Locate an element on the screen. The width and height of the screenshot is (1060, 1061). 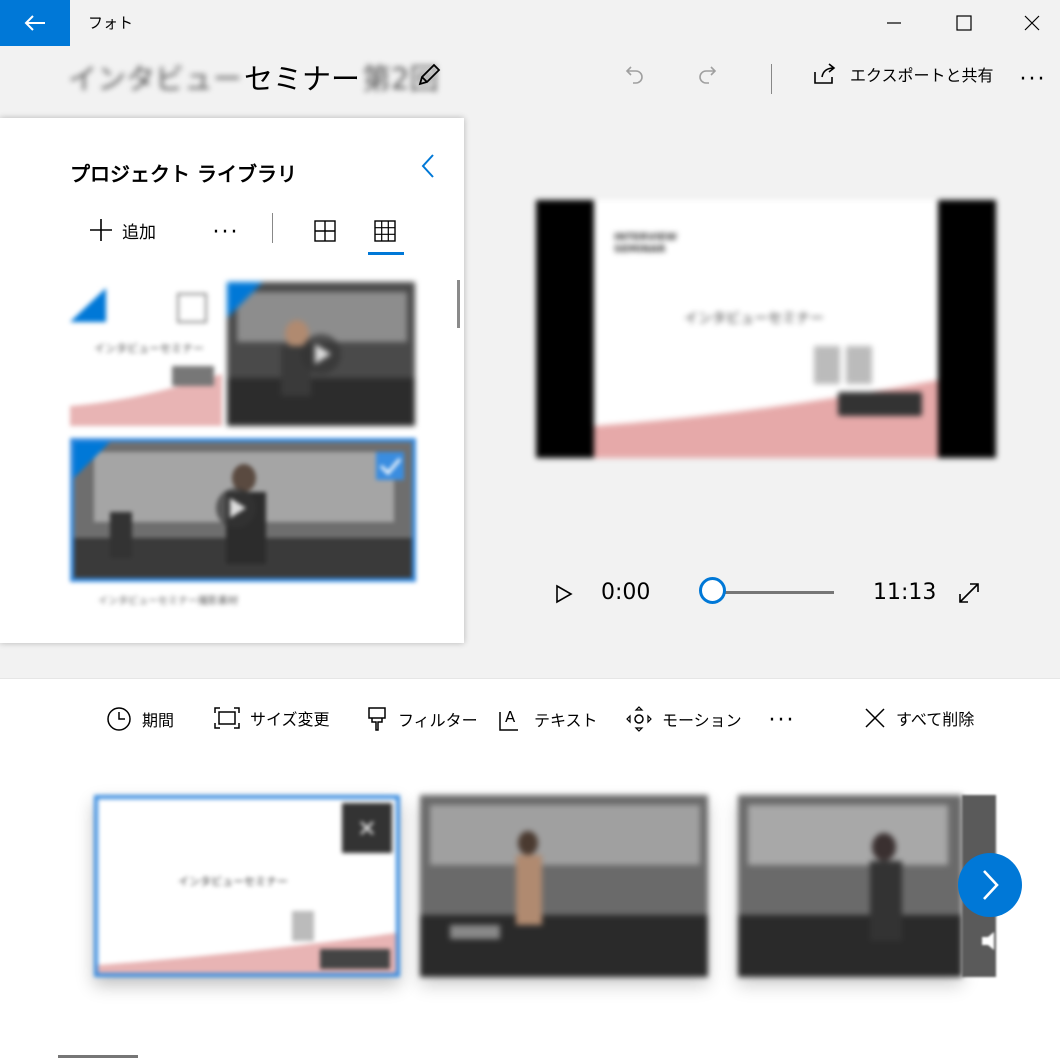
seek-bar is located at coordinates (774, 592).